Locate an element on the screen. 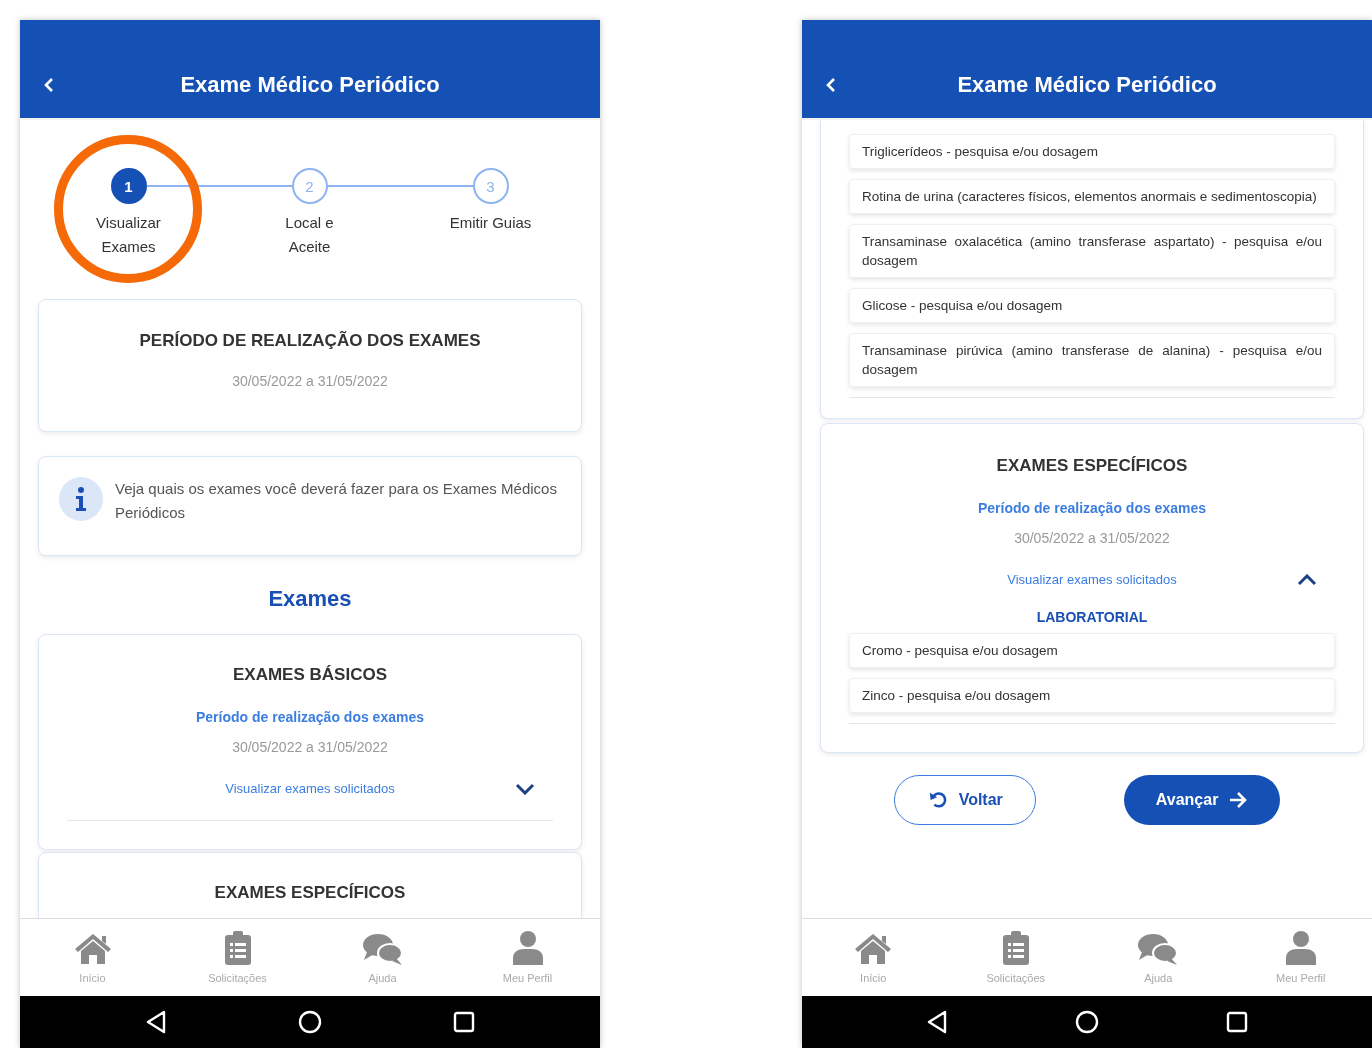  exam-item: Zinco - pesquisa e/ou dosagem is located at coordinates (1092, 695).